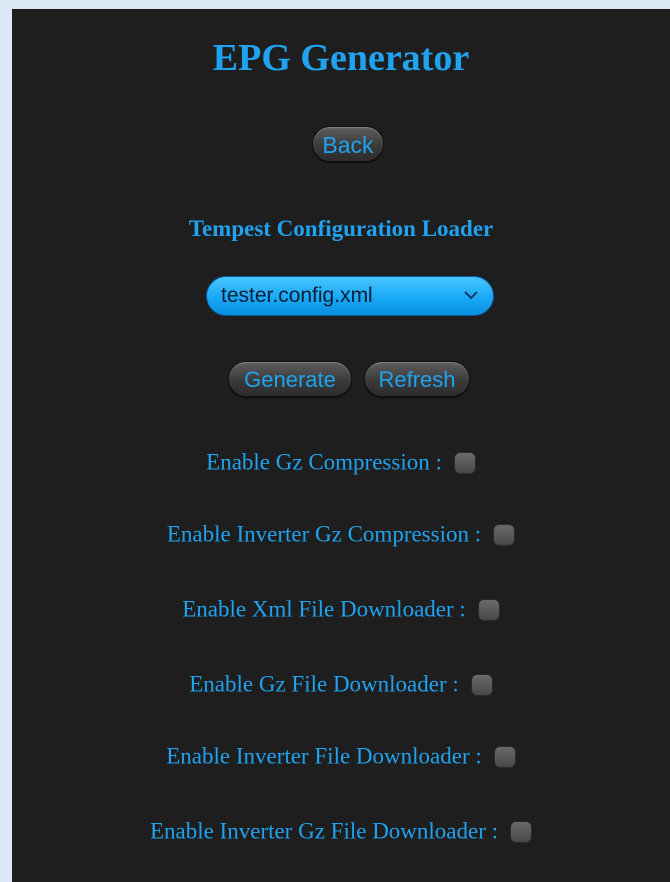 The image size is (670, 882). I want to click on option-label: Enable Gz File Downloader :, so click(324, 684).